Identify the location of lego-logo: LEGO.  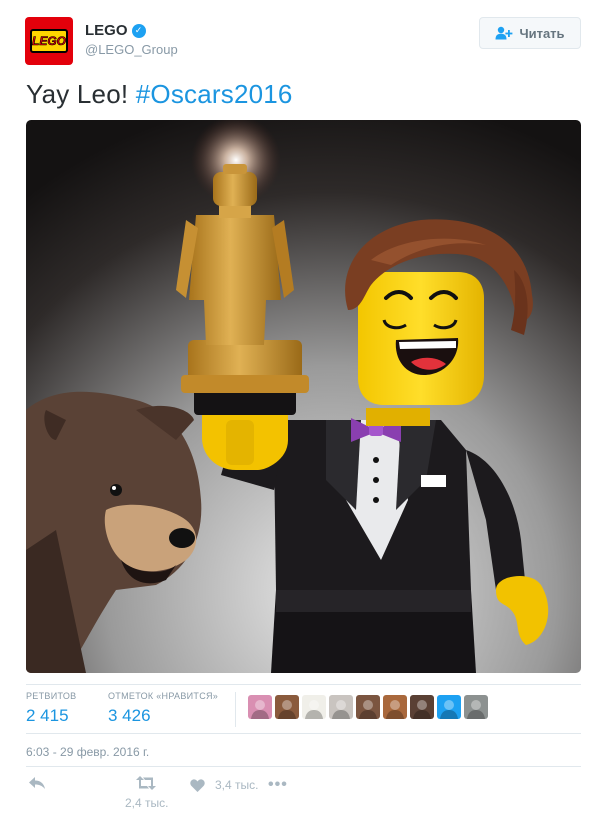
(49, 41).